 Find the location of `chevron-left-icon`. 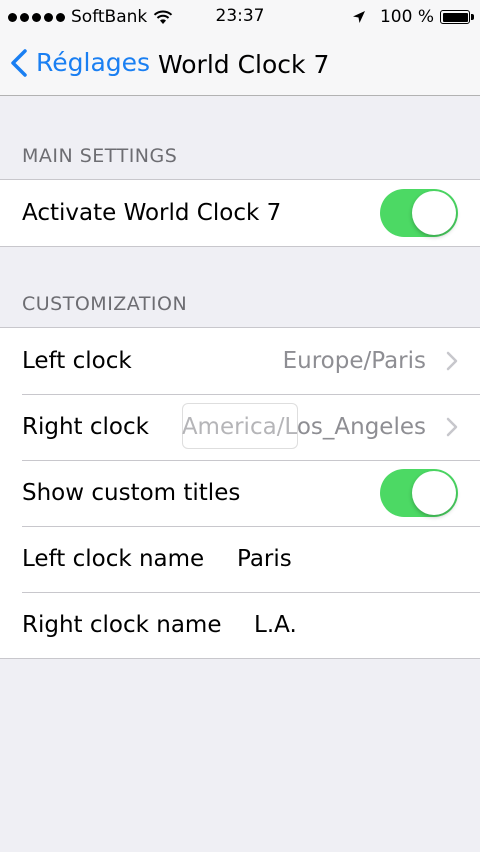

chevron-left-icon is located at coordinates (19, 62).